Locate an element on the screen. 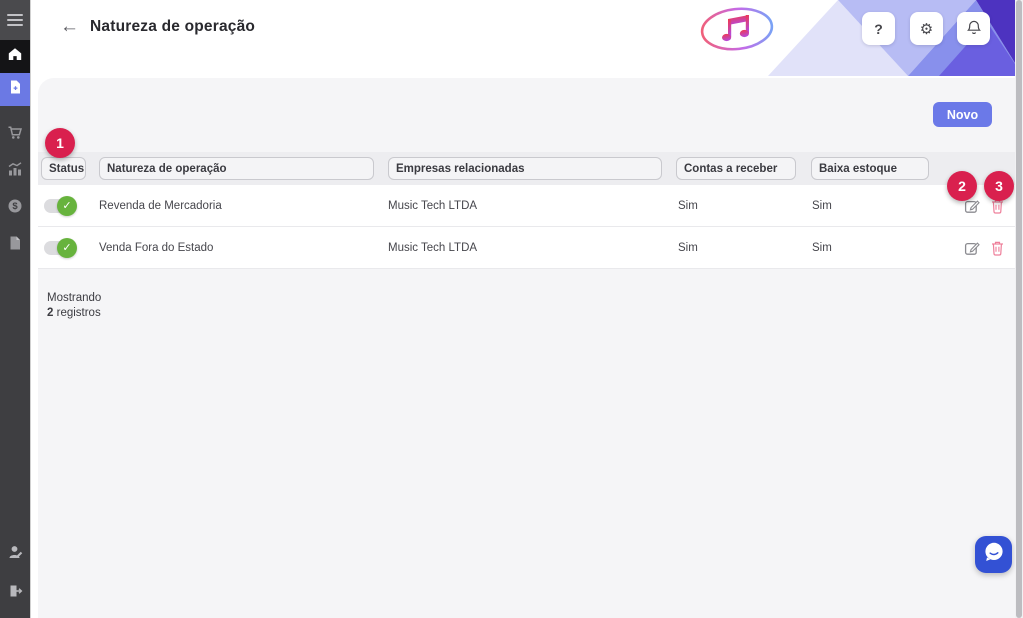 This screenshot has width=1023, height=618. sidebar-item-user is located at coordinates (15, 554).